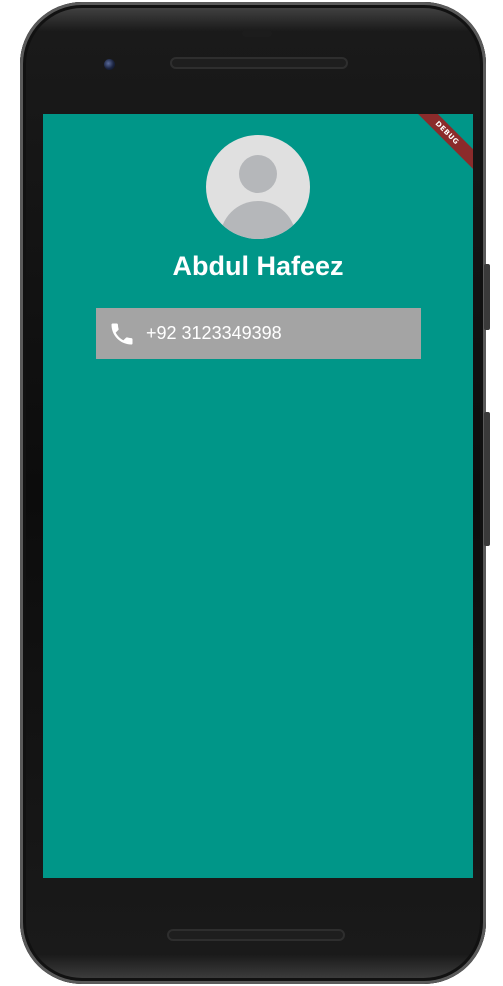 Image resolution: width=503 pixels, height=986 pixels. Describe the element at coordinates (109, 64) in the screenshot. I see `front-camera-icon` at that location.